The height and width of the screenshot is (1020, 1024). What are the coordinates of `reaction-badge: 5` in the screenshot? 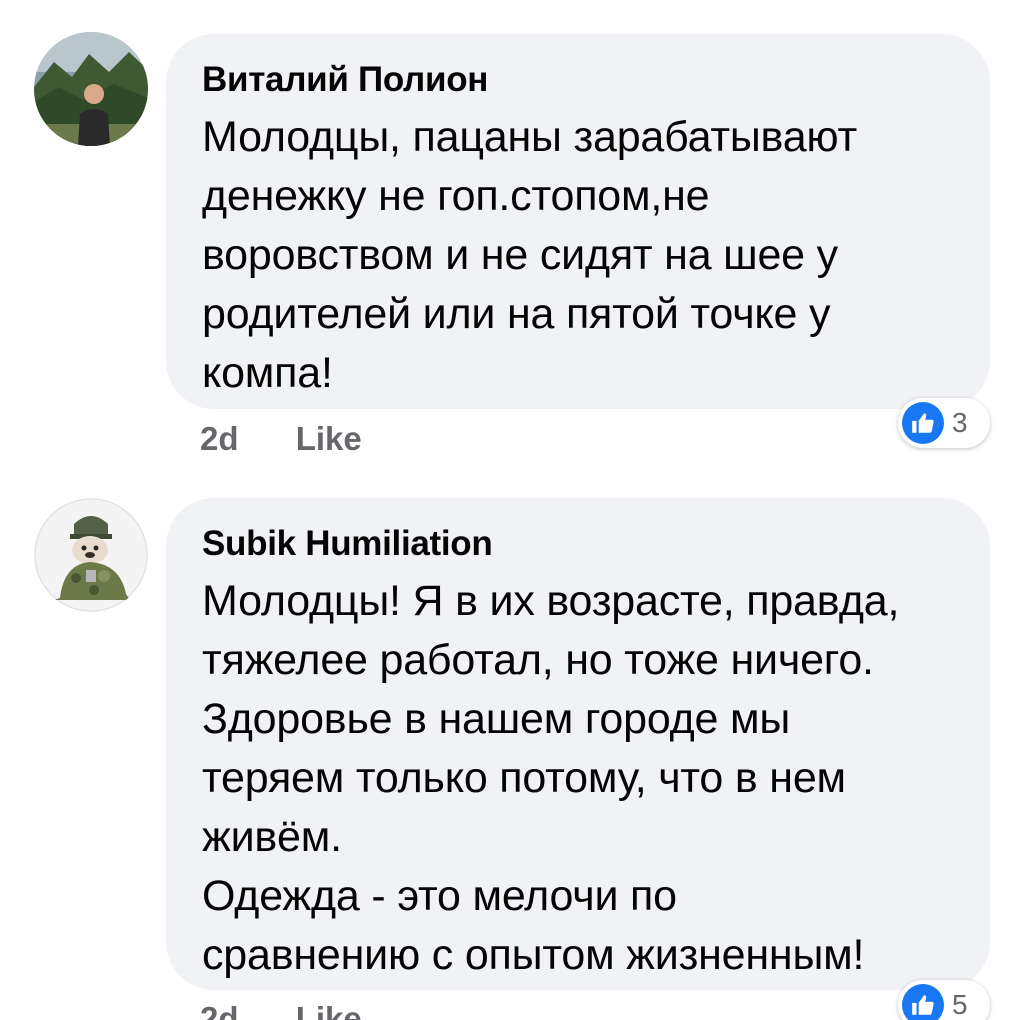 It's located at (944, 1000).